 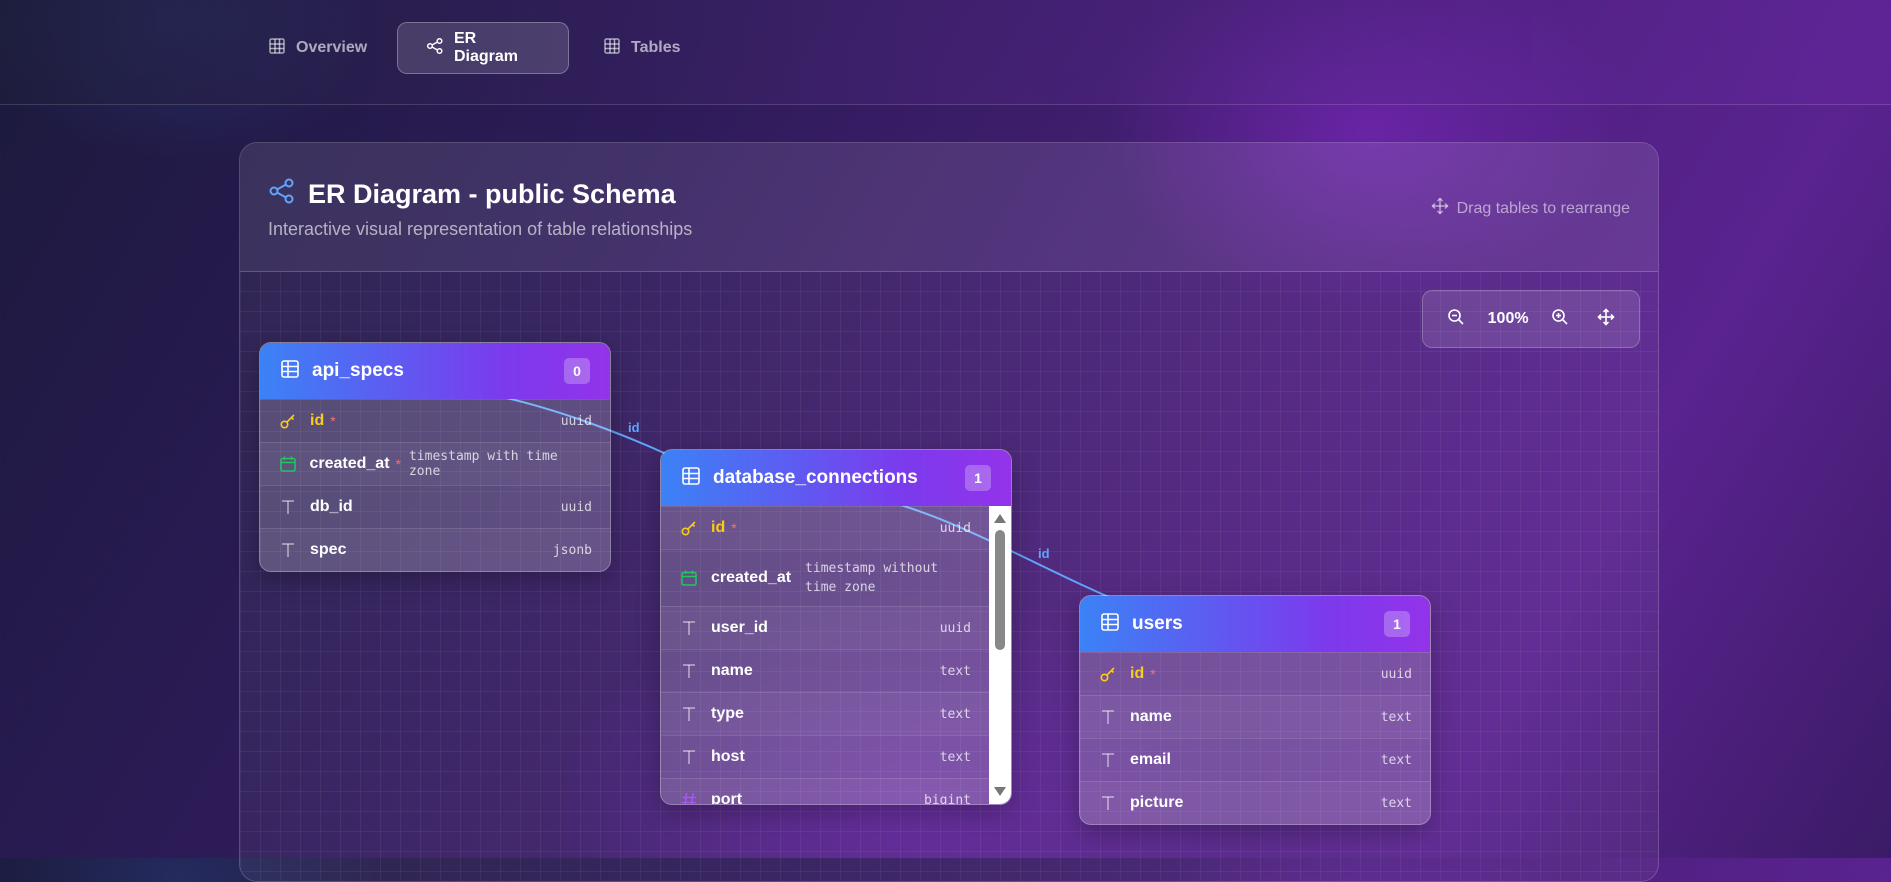 I want to click on page-title-text: ER Diagram - public Schema, so click(x=492, y=194).